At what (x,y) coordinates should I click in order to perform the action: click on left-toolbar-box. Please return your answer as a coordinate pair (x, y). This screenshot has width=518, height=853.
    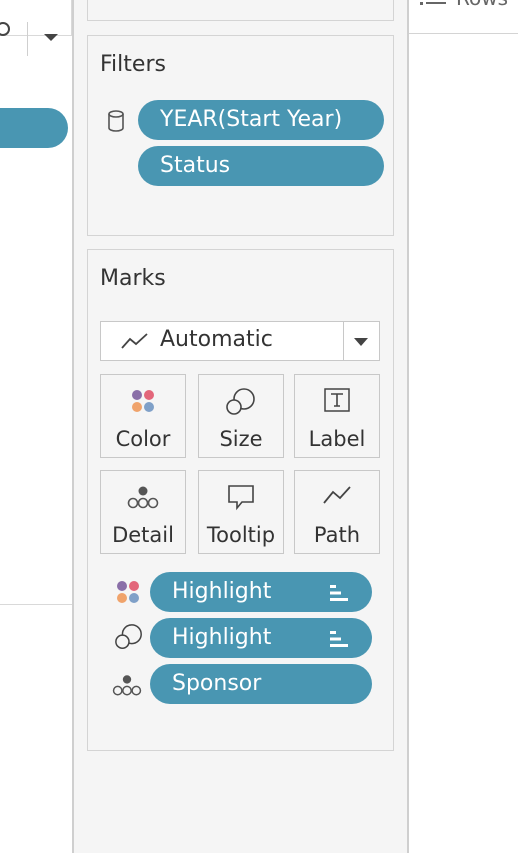
    Looking at the image, I should click on (36, 18).